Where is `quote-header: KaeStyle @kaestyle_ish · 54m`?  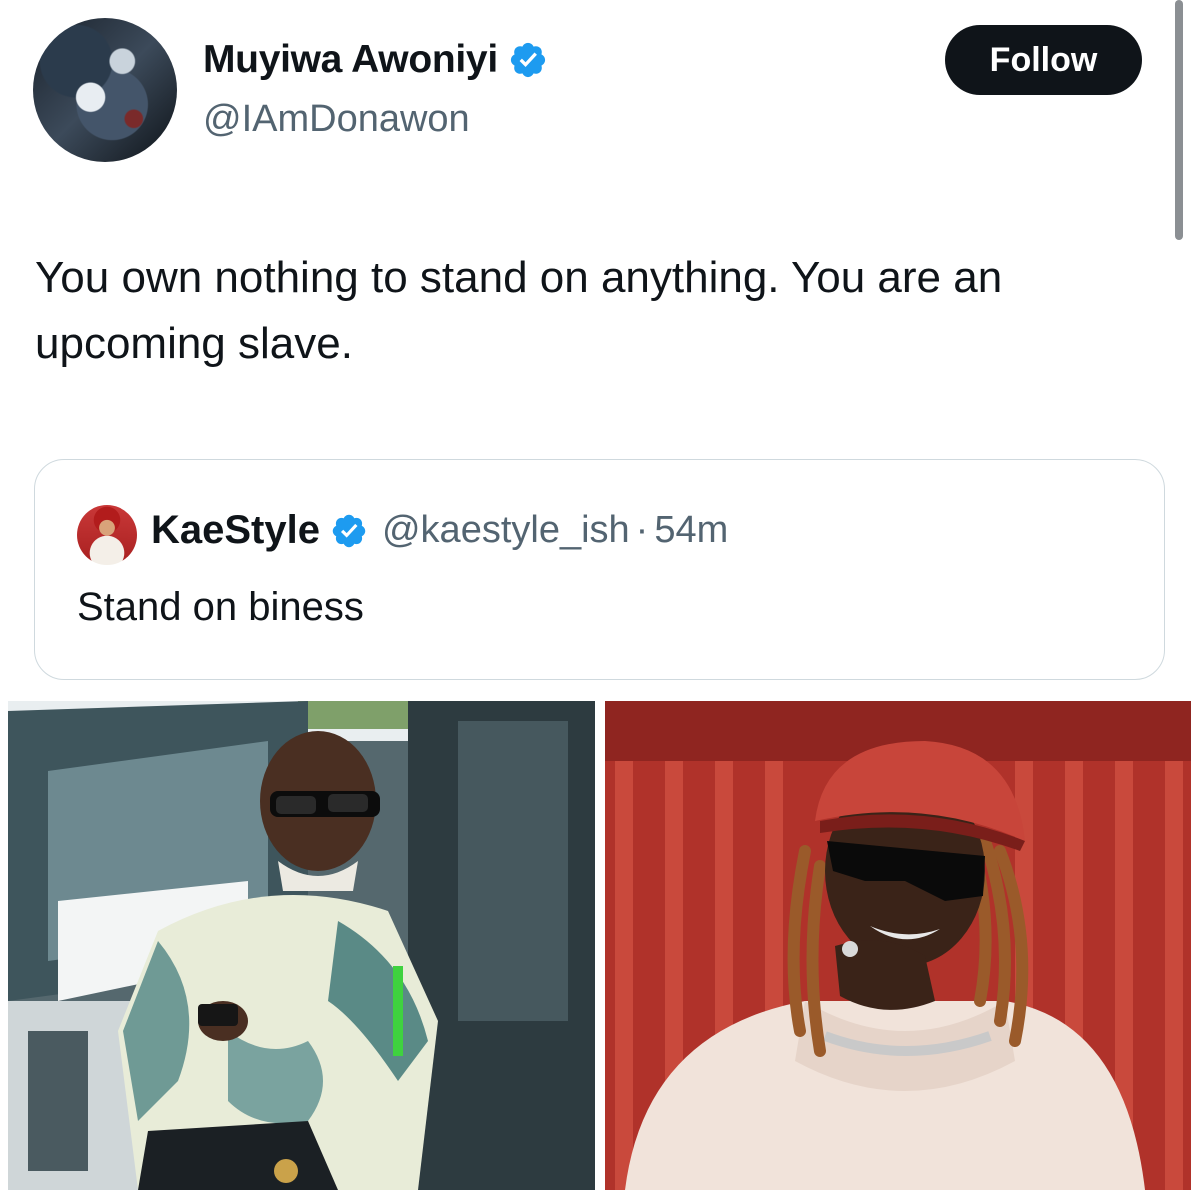 quote-header: KaeStyle @kaestyle_ish · 54m is located at coordinates (439, 530).